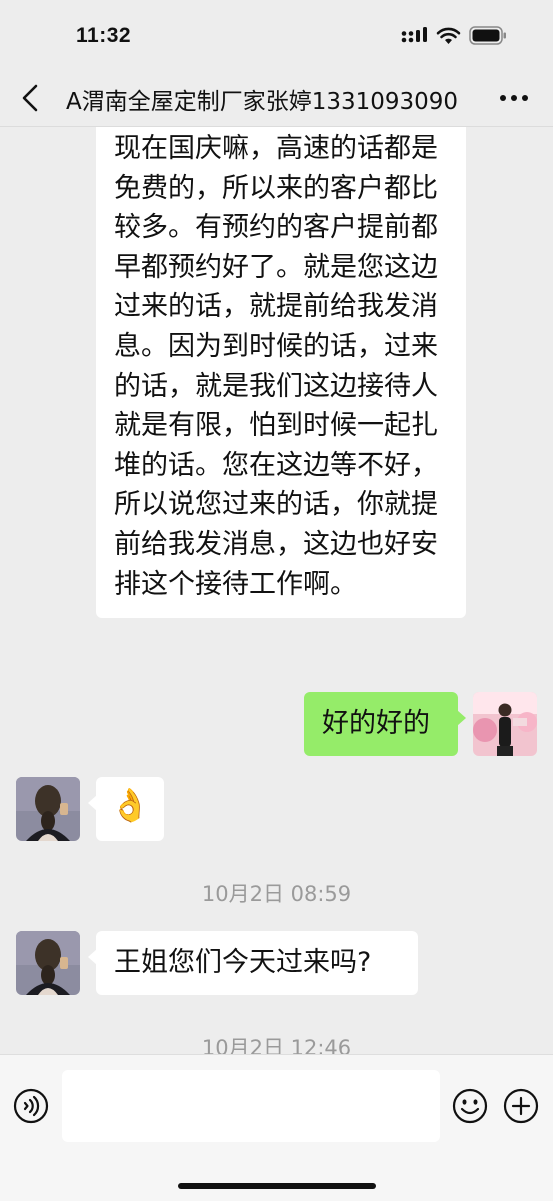  What do you see at coordinates (487, 35) in the screenshot?
I see `battery-icon` at bounding box center [487, 35].